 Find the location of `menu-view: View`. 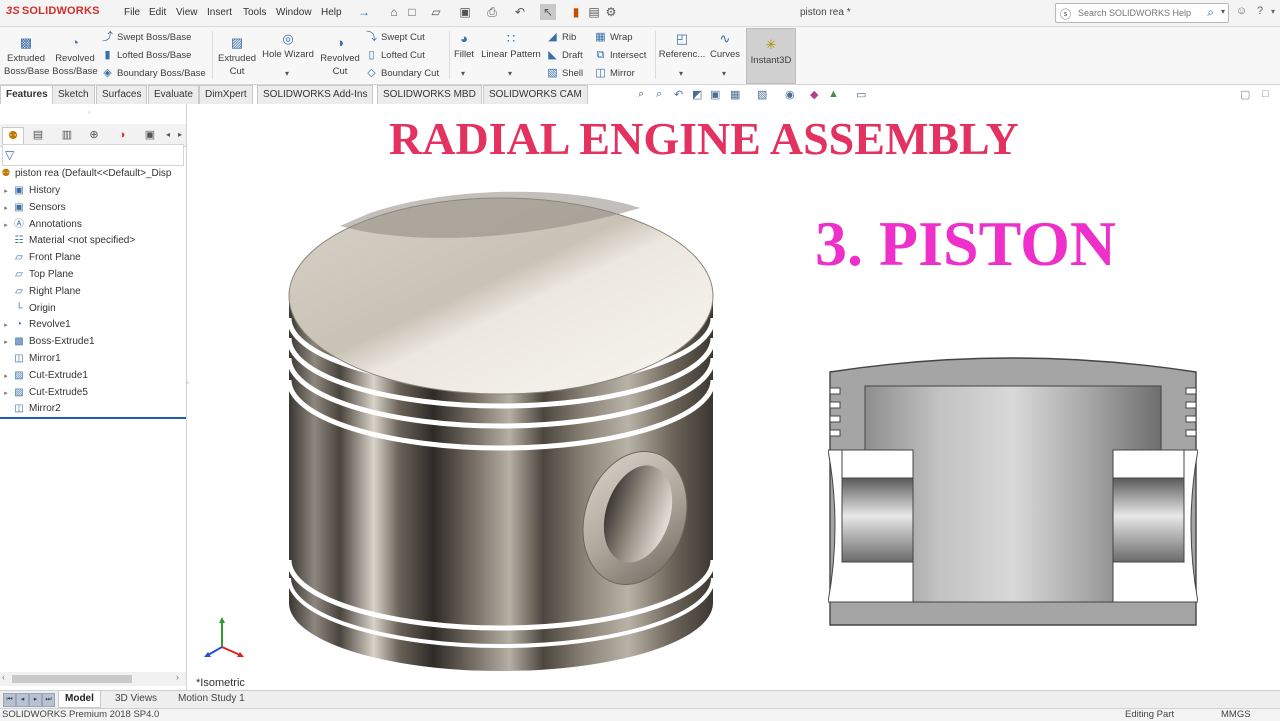

menu-view: View is located at coordinates (187, 12).